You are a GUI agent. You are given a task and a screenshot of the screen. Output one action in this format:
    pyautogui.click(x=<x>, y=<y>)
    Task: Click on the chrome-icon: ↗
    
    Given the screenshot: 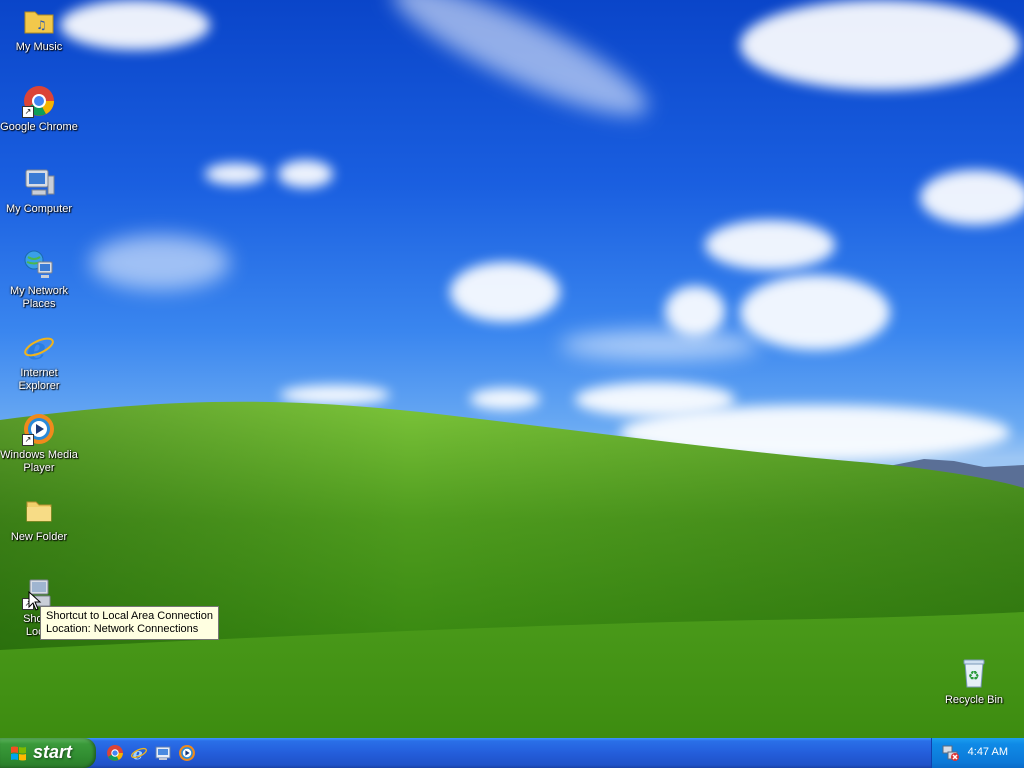 What is the action you would take?
    pyautogui.click(x=39, y=101)
    